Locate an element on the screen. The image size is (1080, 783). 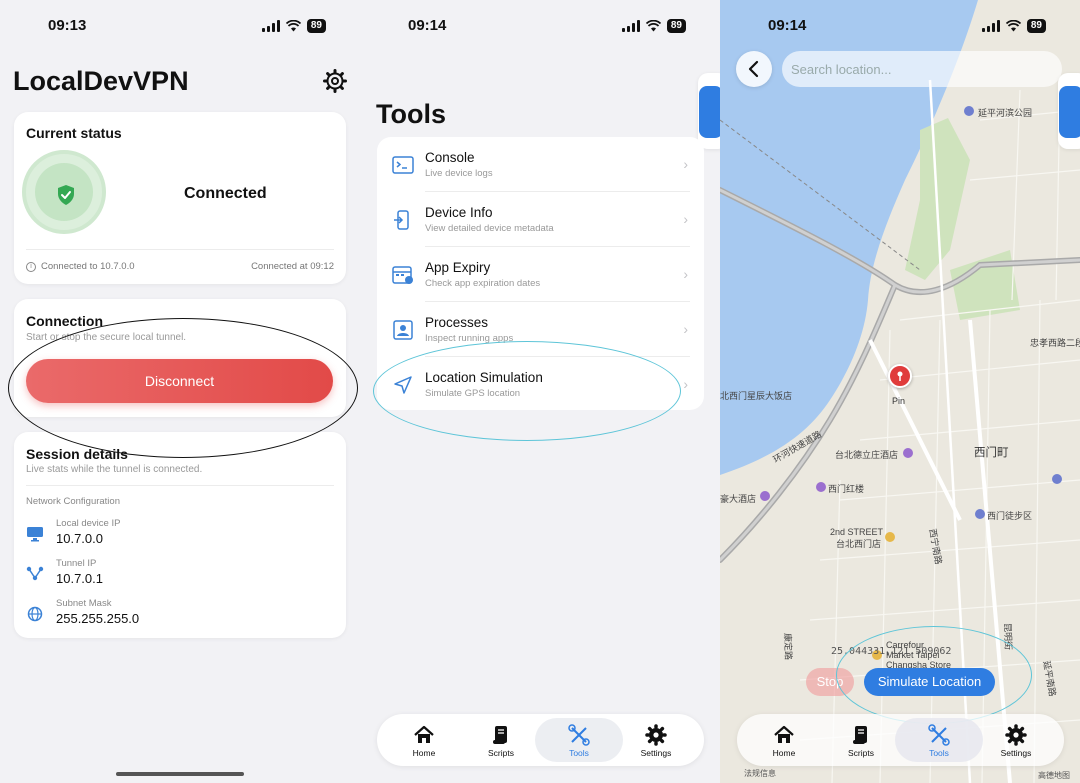
stop-button: Stop is located at coordinates (830, 682).